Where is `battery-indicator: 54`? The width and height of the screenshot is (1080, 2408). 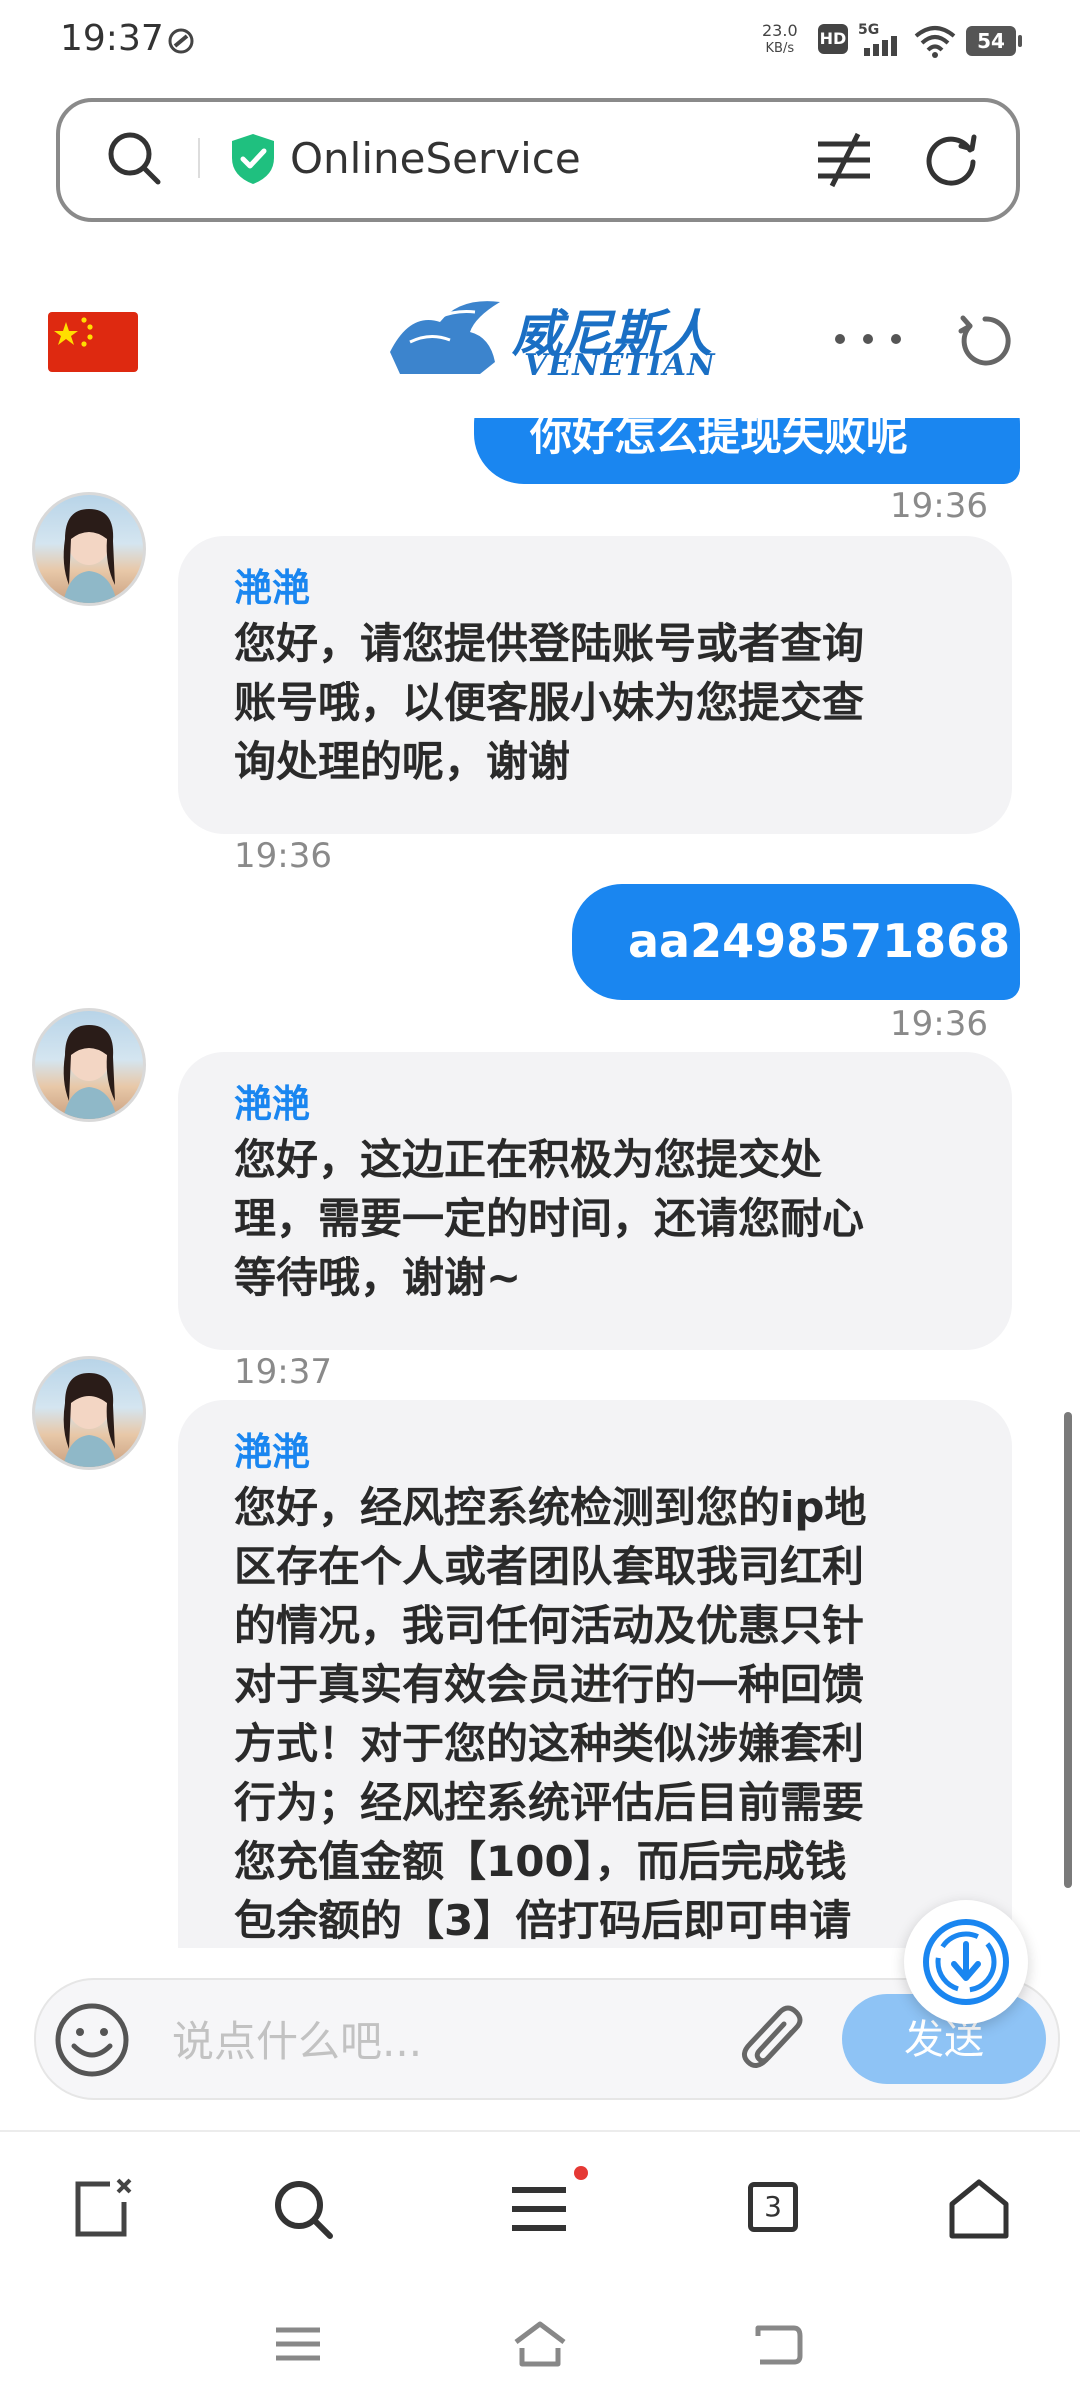 battery-indicator: 54 is located at coordinates (994, 41).